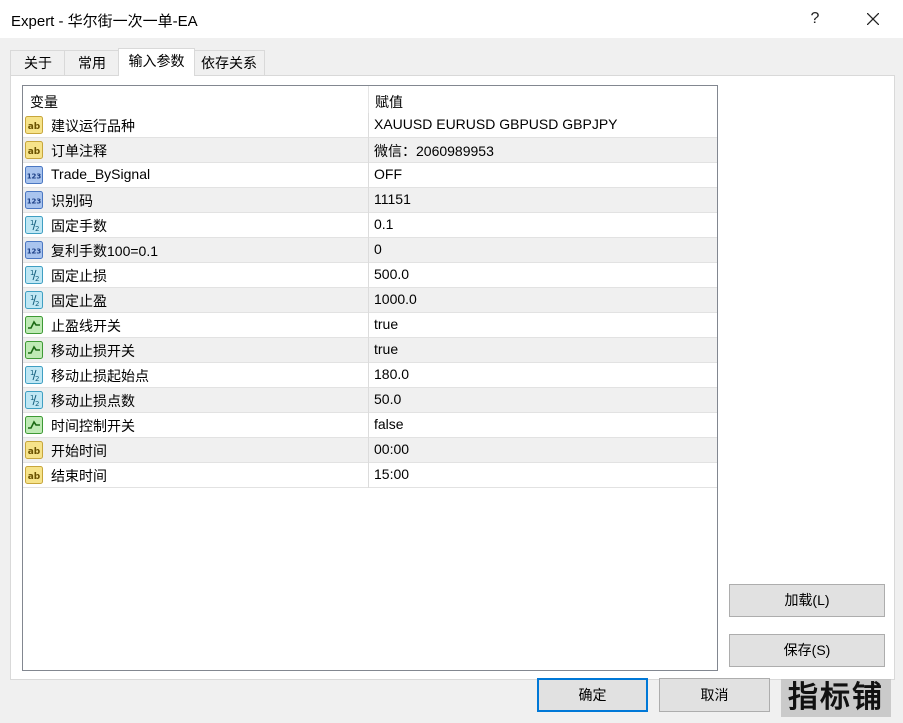  I want to click on close-button, so click(873, 19).